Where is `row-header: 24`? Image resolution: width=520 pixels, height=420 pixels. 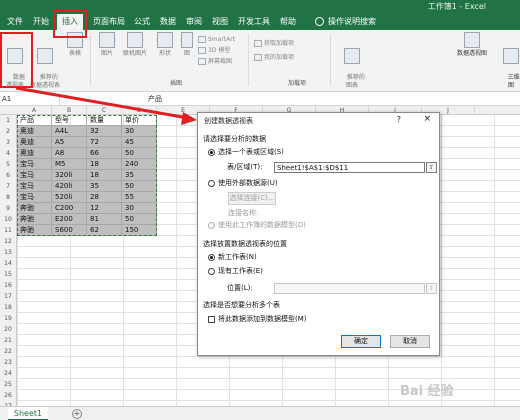
row-header: 24 is located at coordinates (8, 373).